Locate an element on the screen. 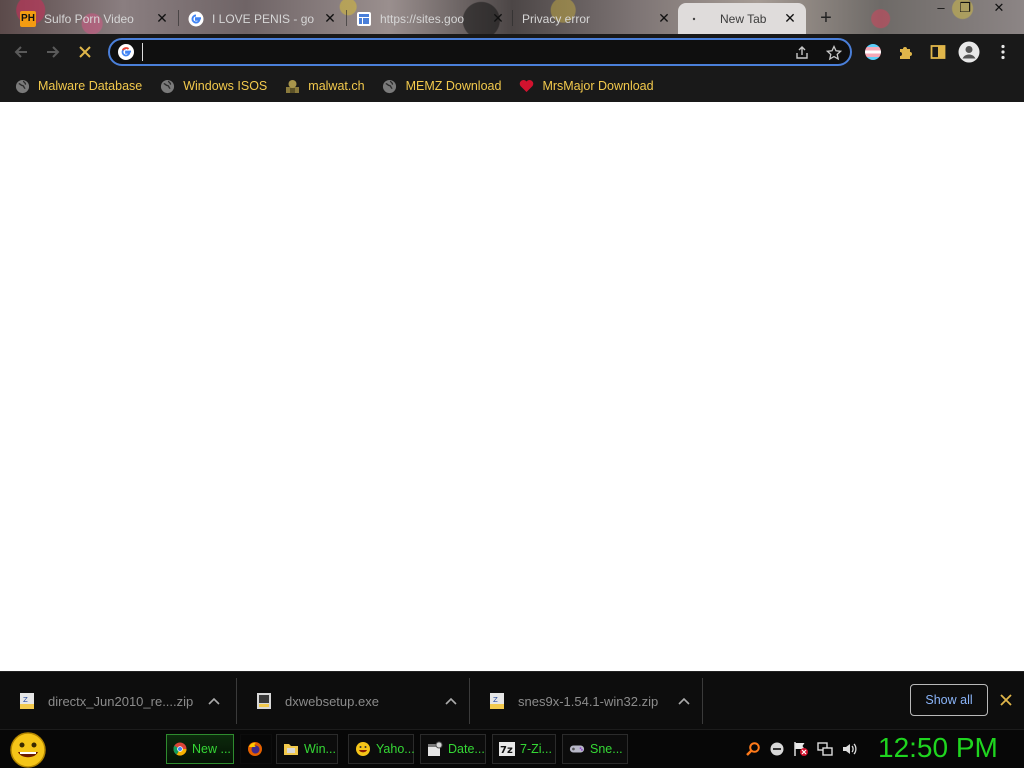 The image size is (1024, 769). bookmark-memz-download: MEMZ Download is located at coordinates (442, 86).